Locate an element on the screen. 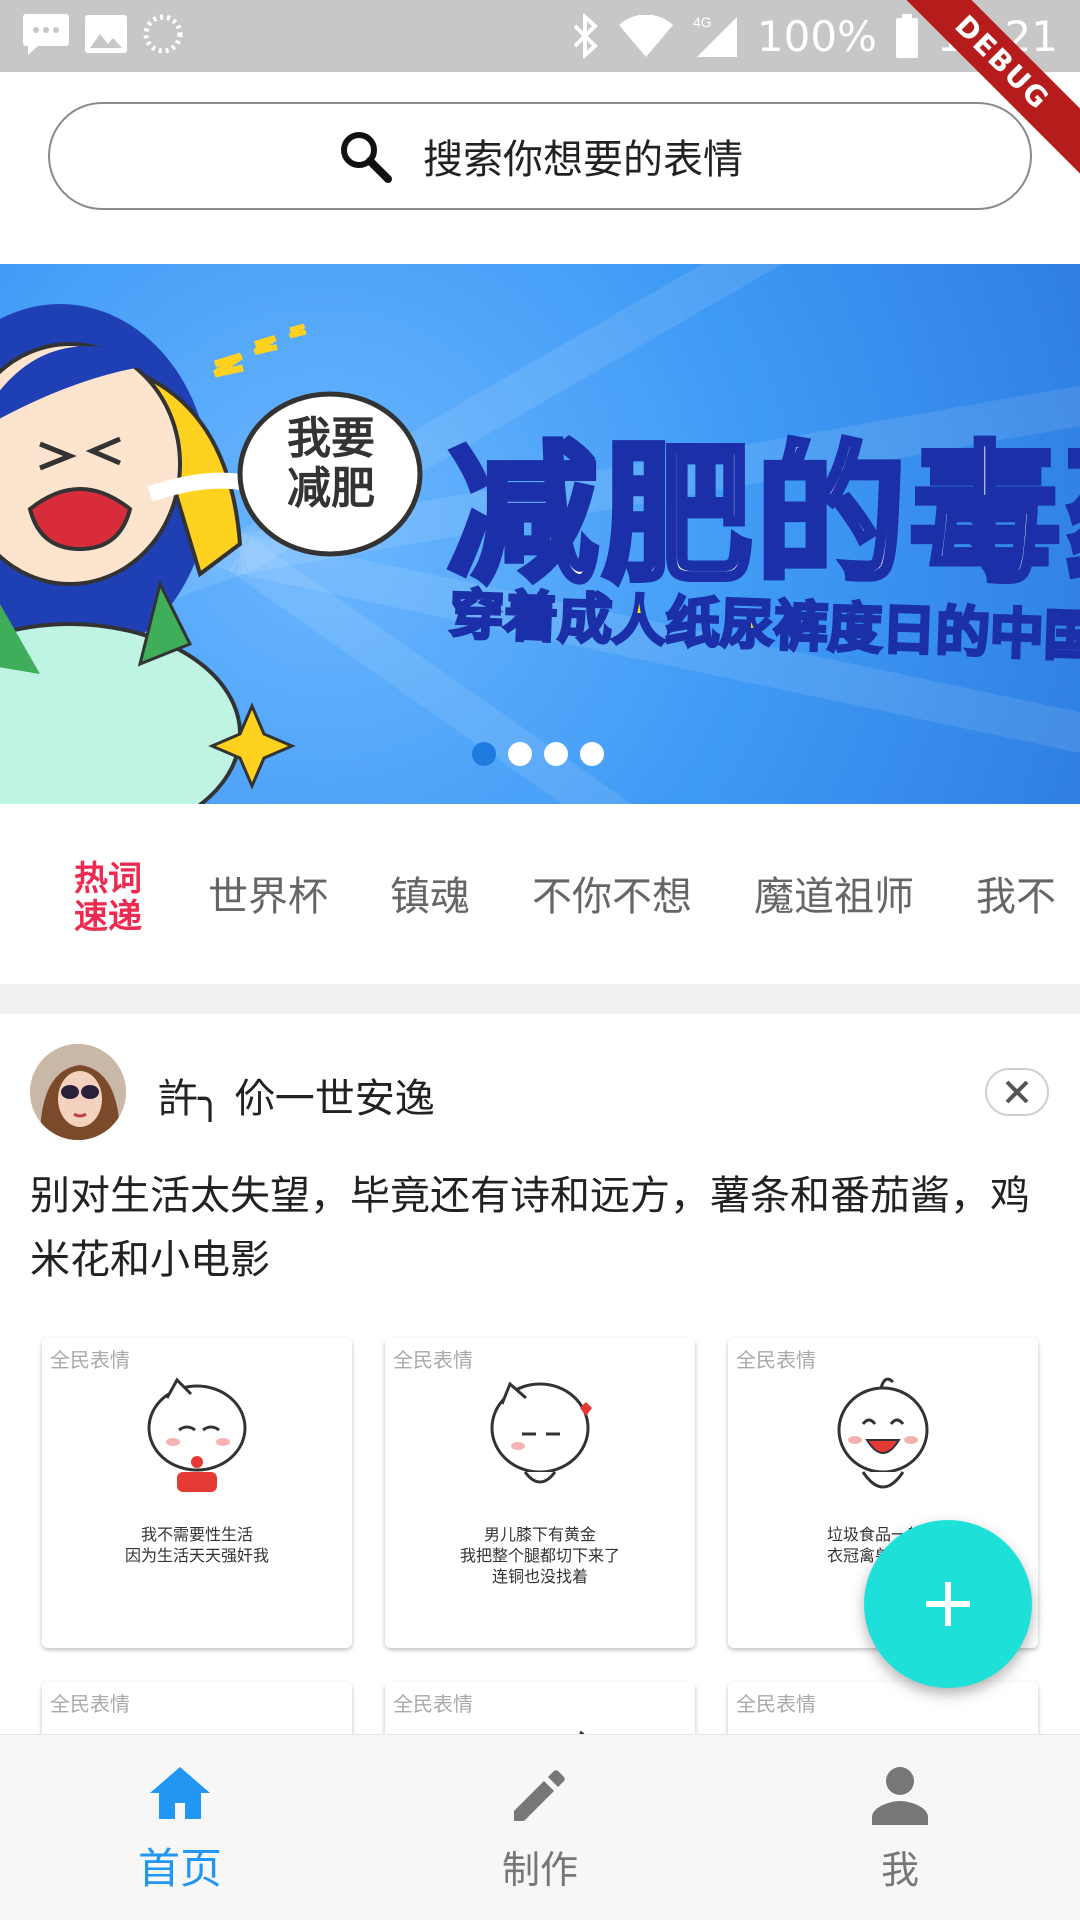 The width and height of the screenshot is (1080, 1920). home-icon is located at coordinates (180, 1793).